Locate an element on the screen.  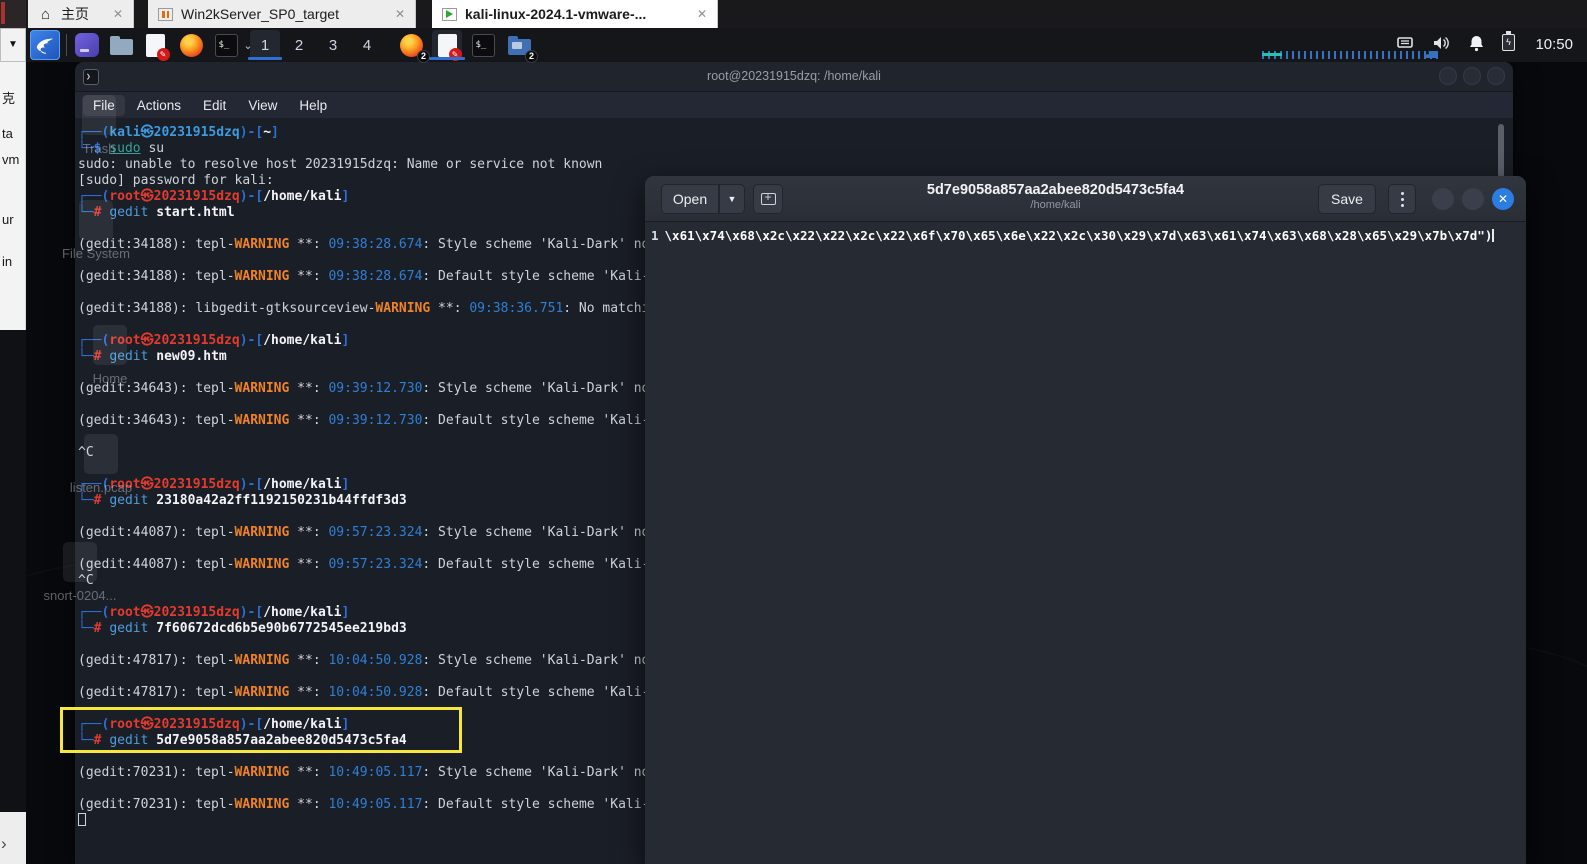
gedit-icon is located at coordinates (157, 47).